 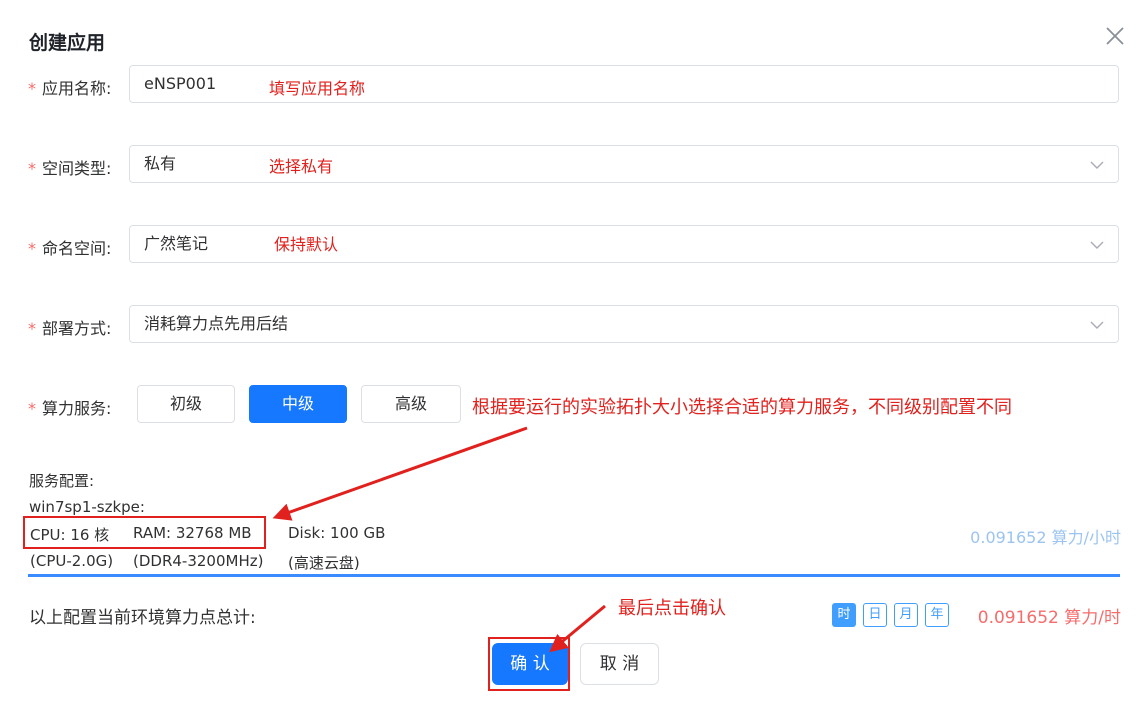 I want to click on unit-month-tag: 月, so click(x=906, y=615).